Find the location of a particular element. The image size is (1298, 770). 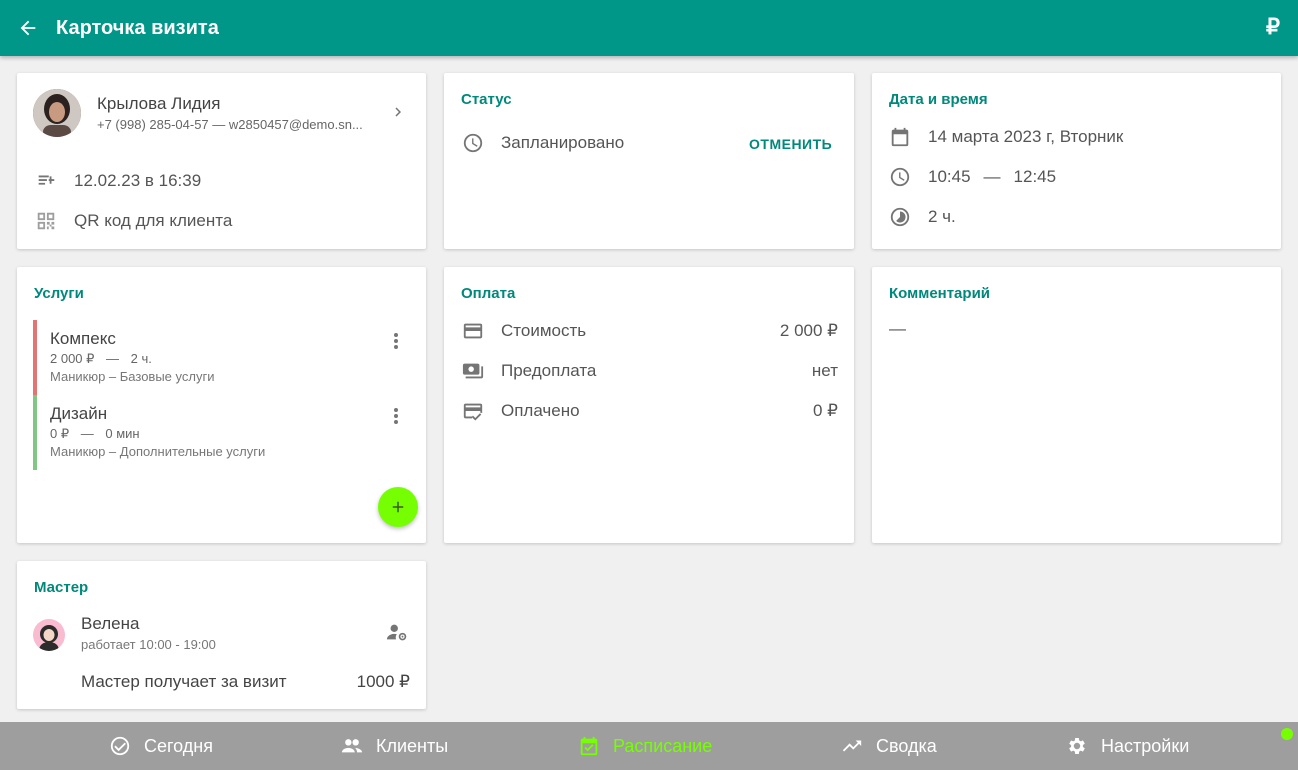

master-title: Мастер is located at coordinates (61, 587).